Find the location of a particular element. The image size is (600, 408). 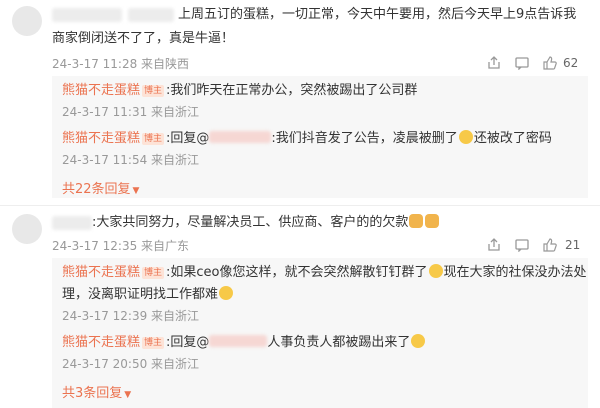

more-replies-link: 共22条回复 ▼ is located at coordinates (100, 187).